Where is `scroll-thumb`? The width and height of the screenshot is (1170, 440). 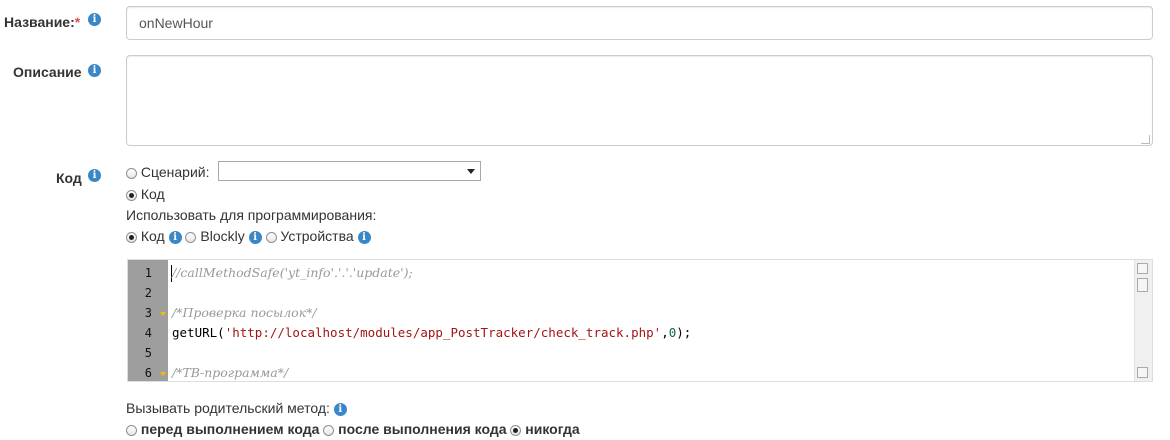 scroll-thumb is located at coordinates (1142, 285).